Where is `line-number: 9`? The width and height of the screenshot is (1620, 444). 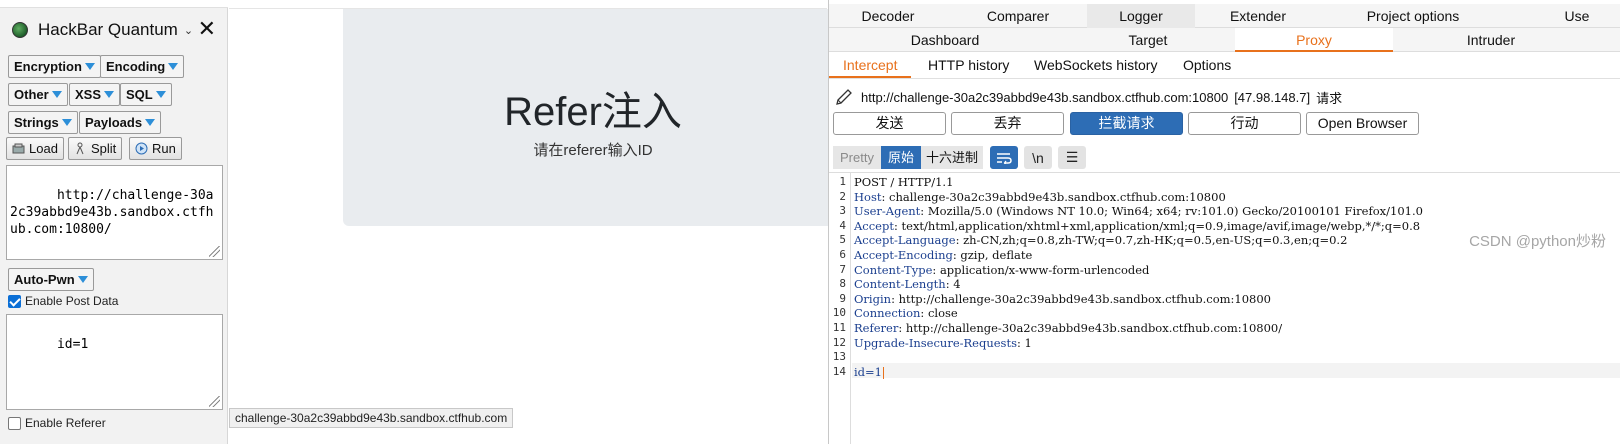 line-number: 9 is located at coordinates (842, 298).